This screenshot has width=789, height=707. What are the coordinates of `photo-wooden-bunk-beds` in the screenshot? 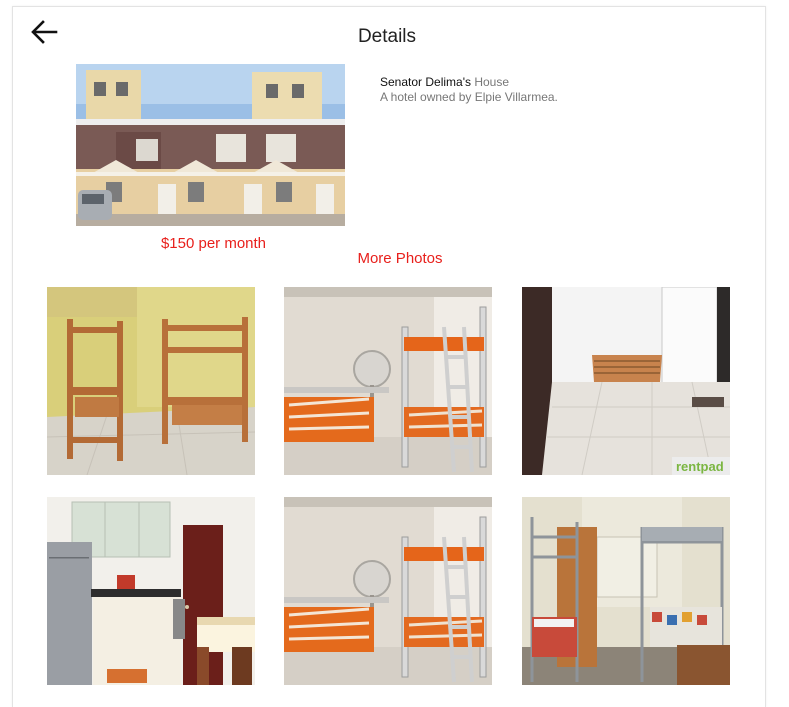 It's located at (151, 381).